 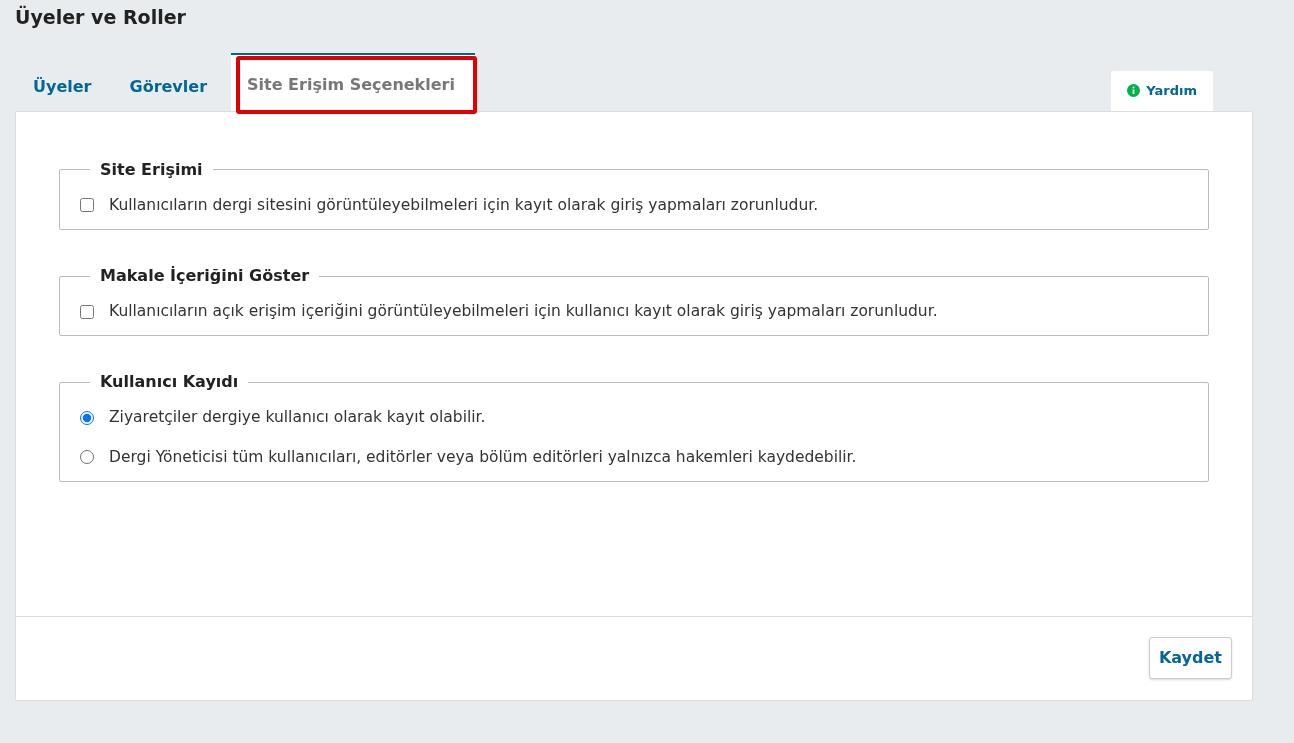 I want to click on option-label: Ziyaretçiler dergiye kullanıcı olarak kayıt olabilir., so click(x=297, y=418).